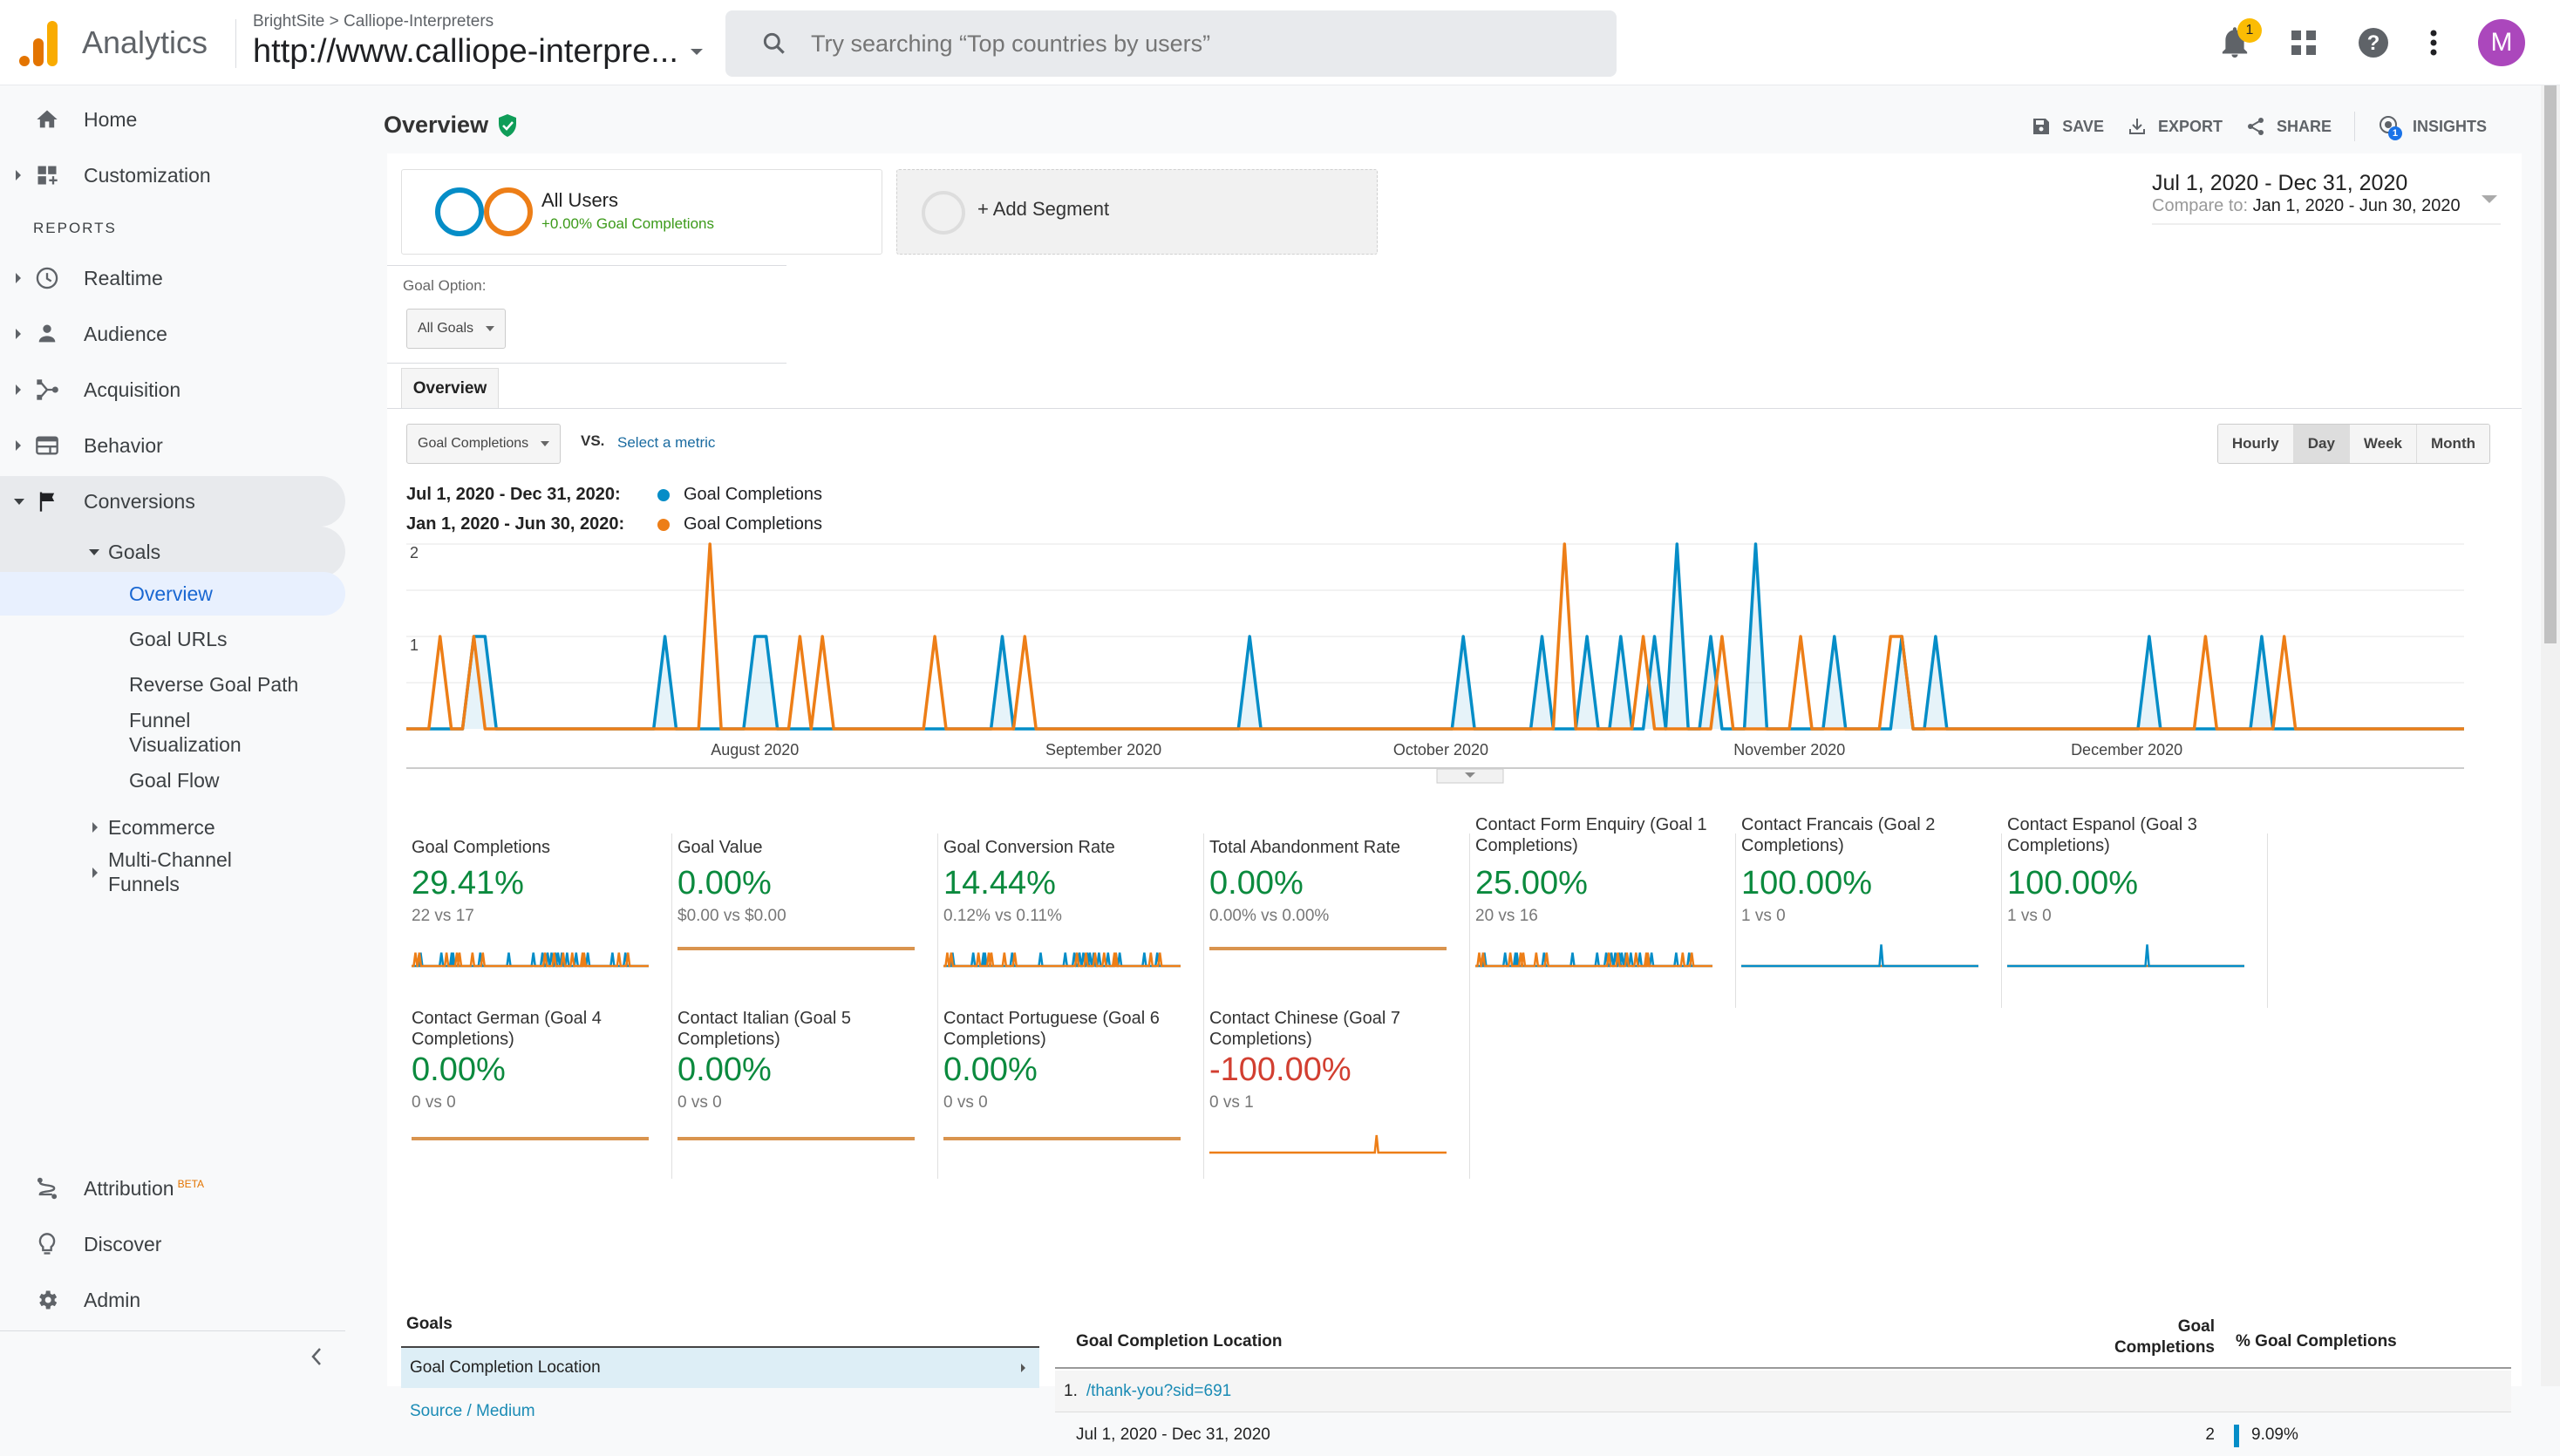  I want to click on x-tick-label: November 2020, so click(1789, 750).